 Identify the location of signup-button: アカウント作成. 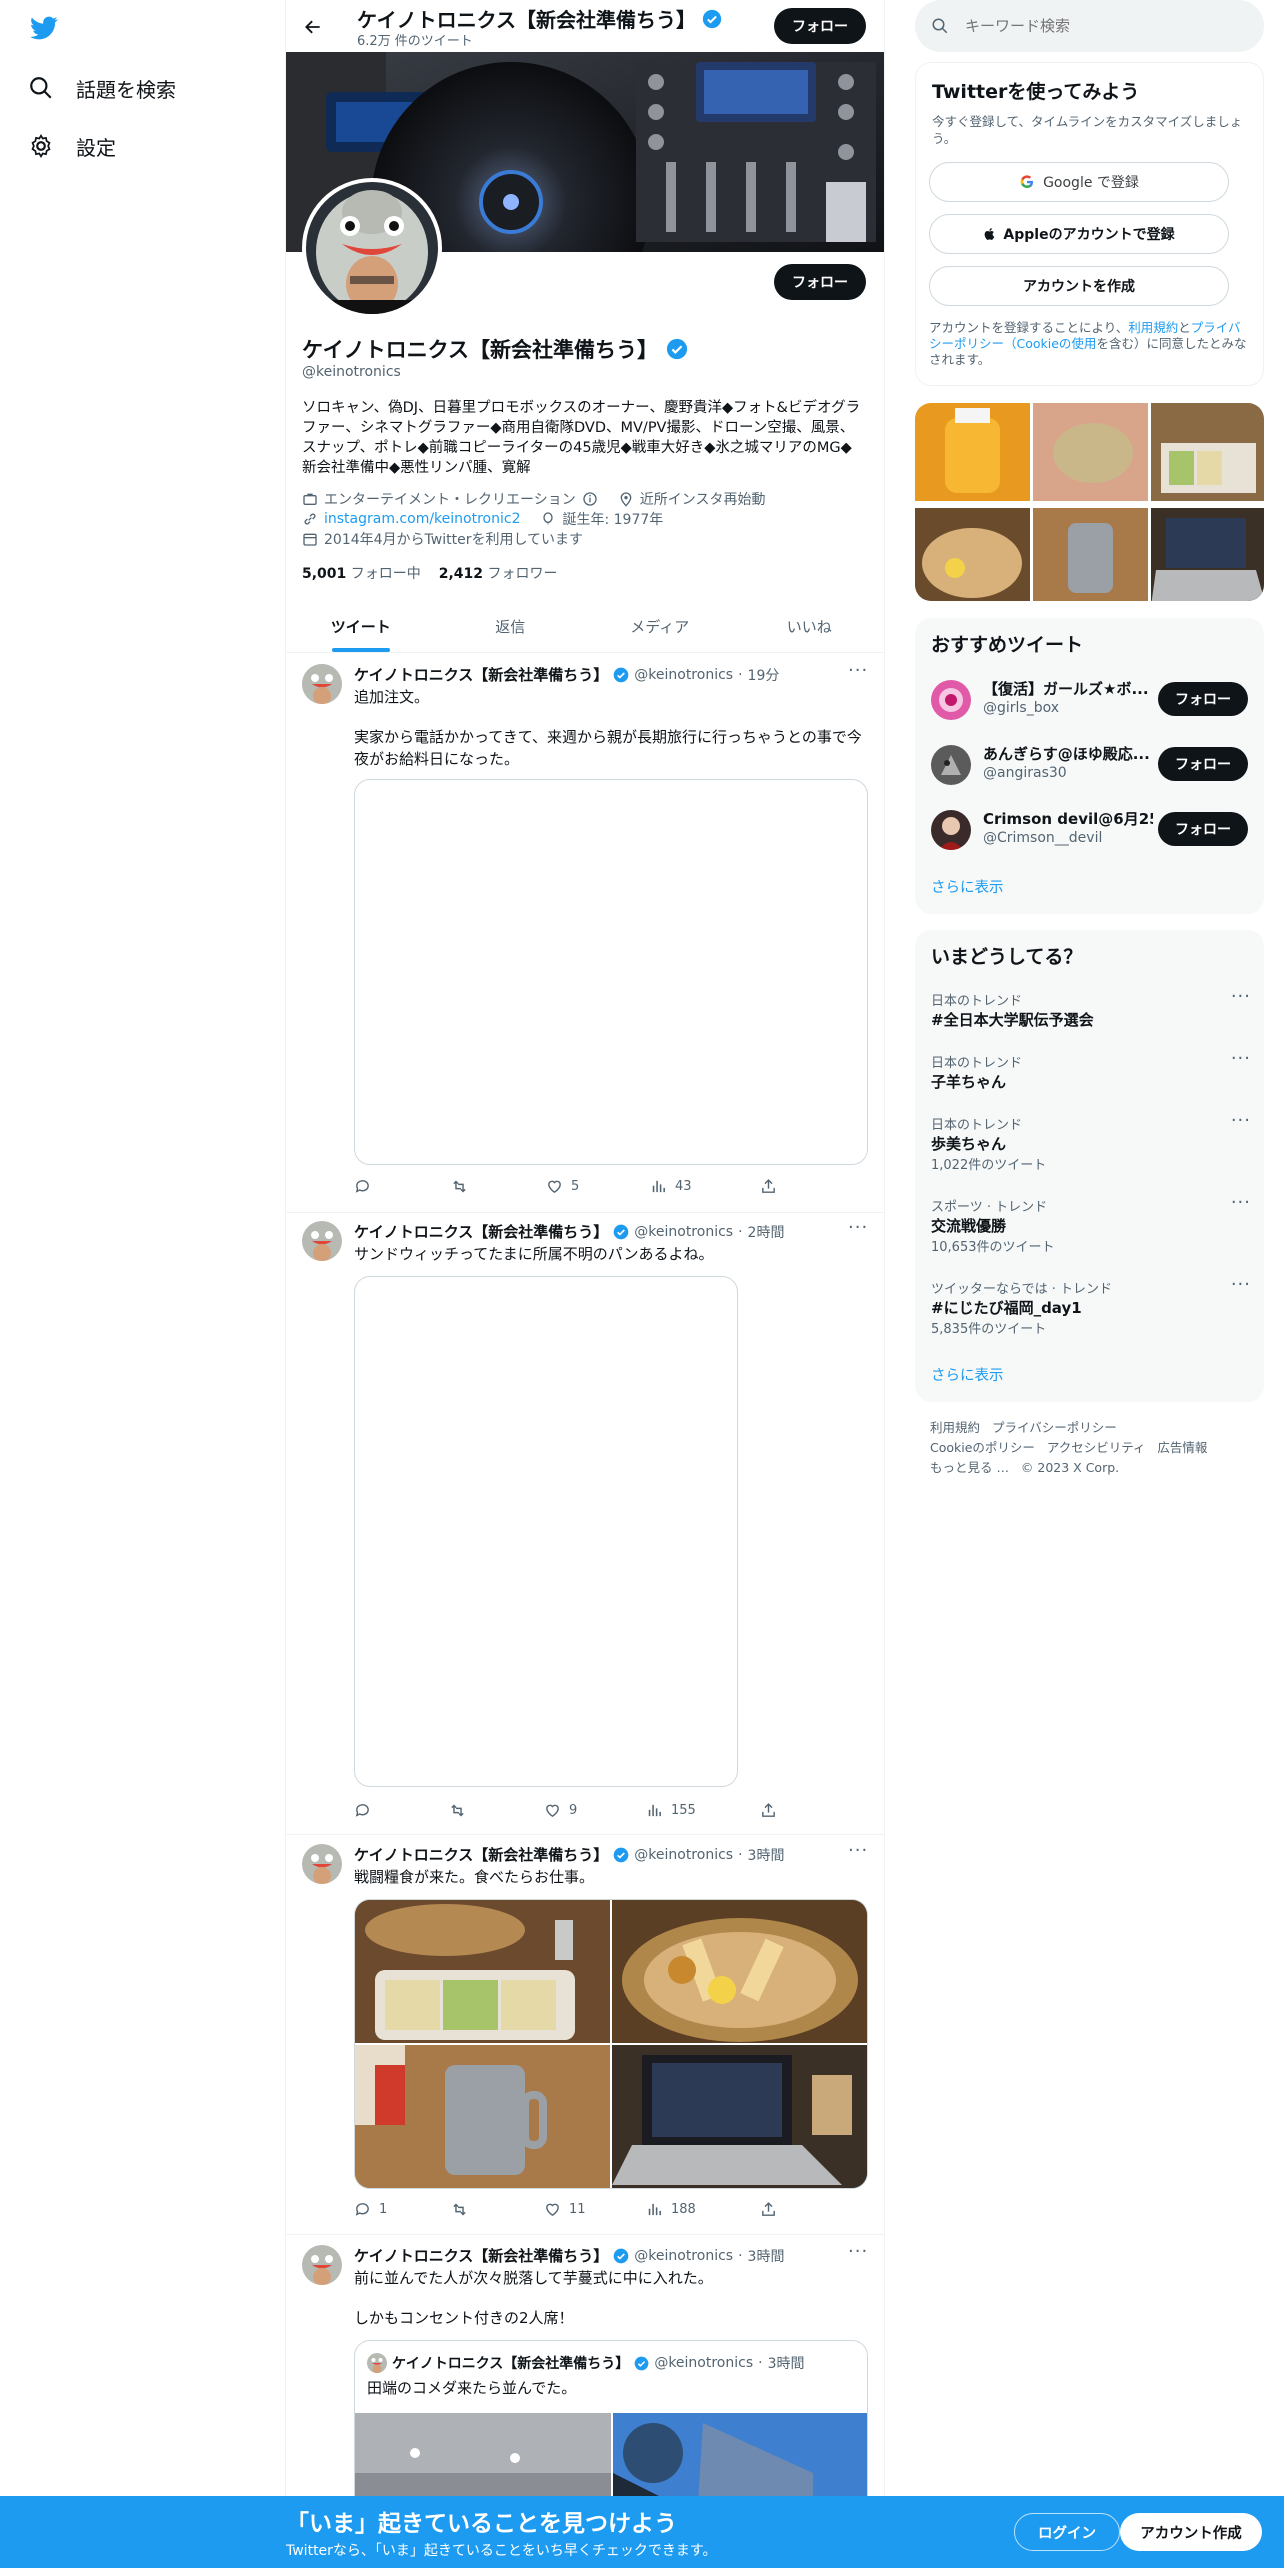
(1191, 2532).